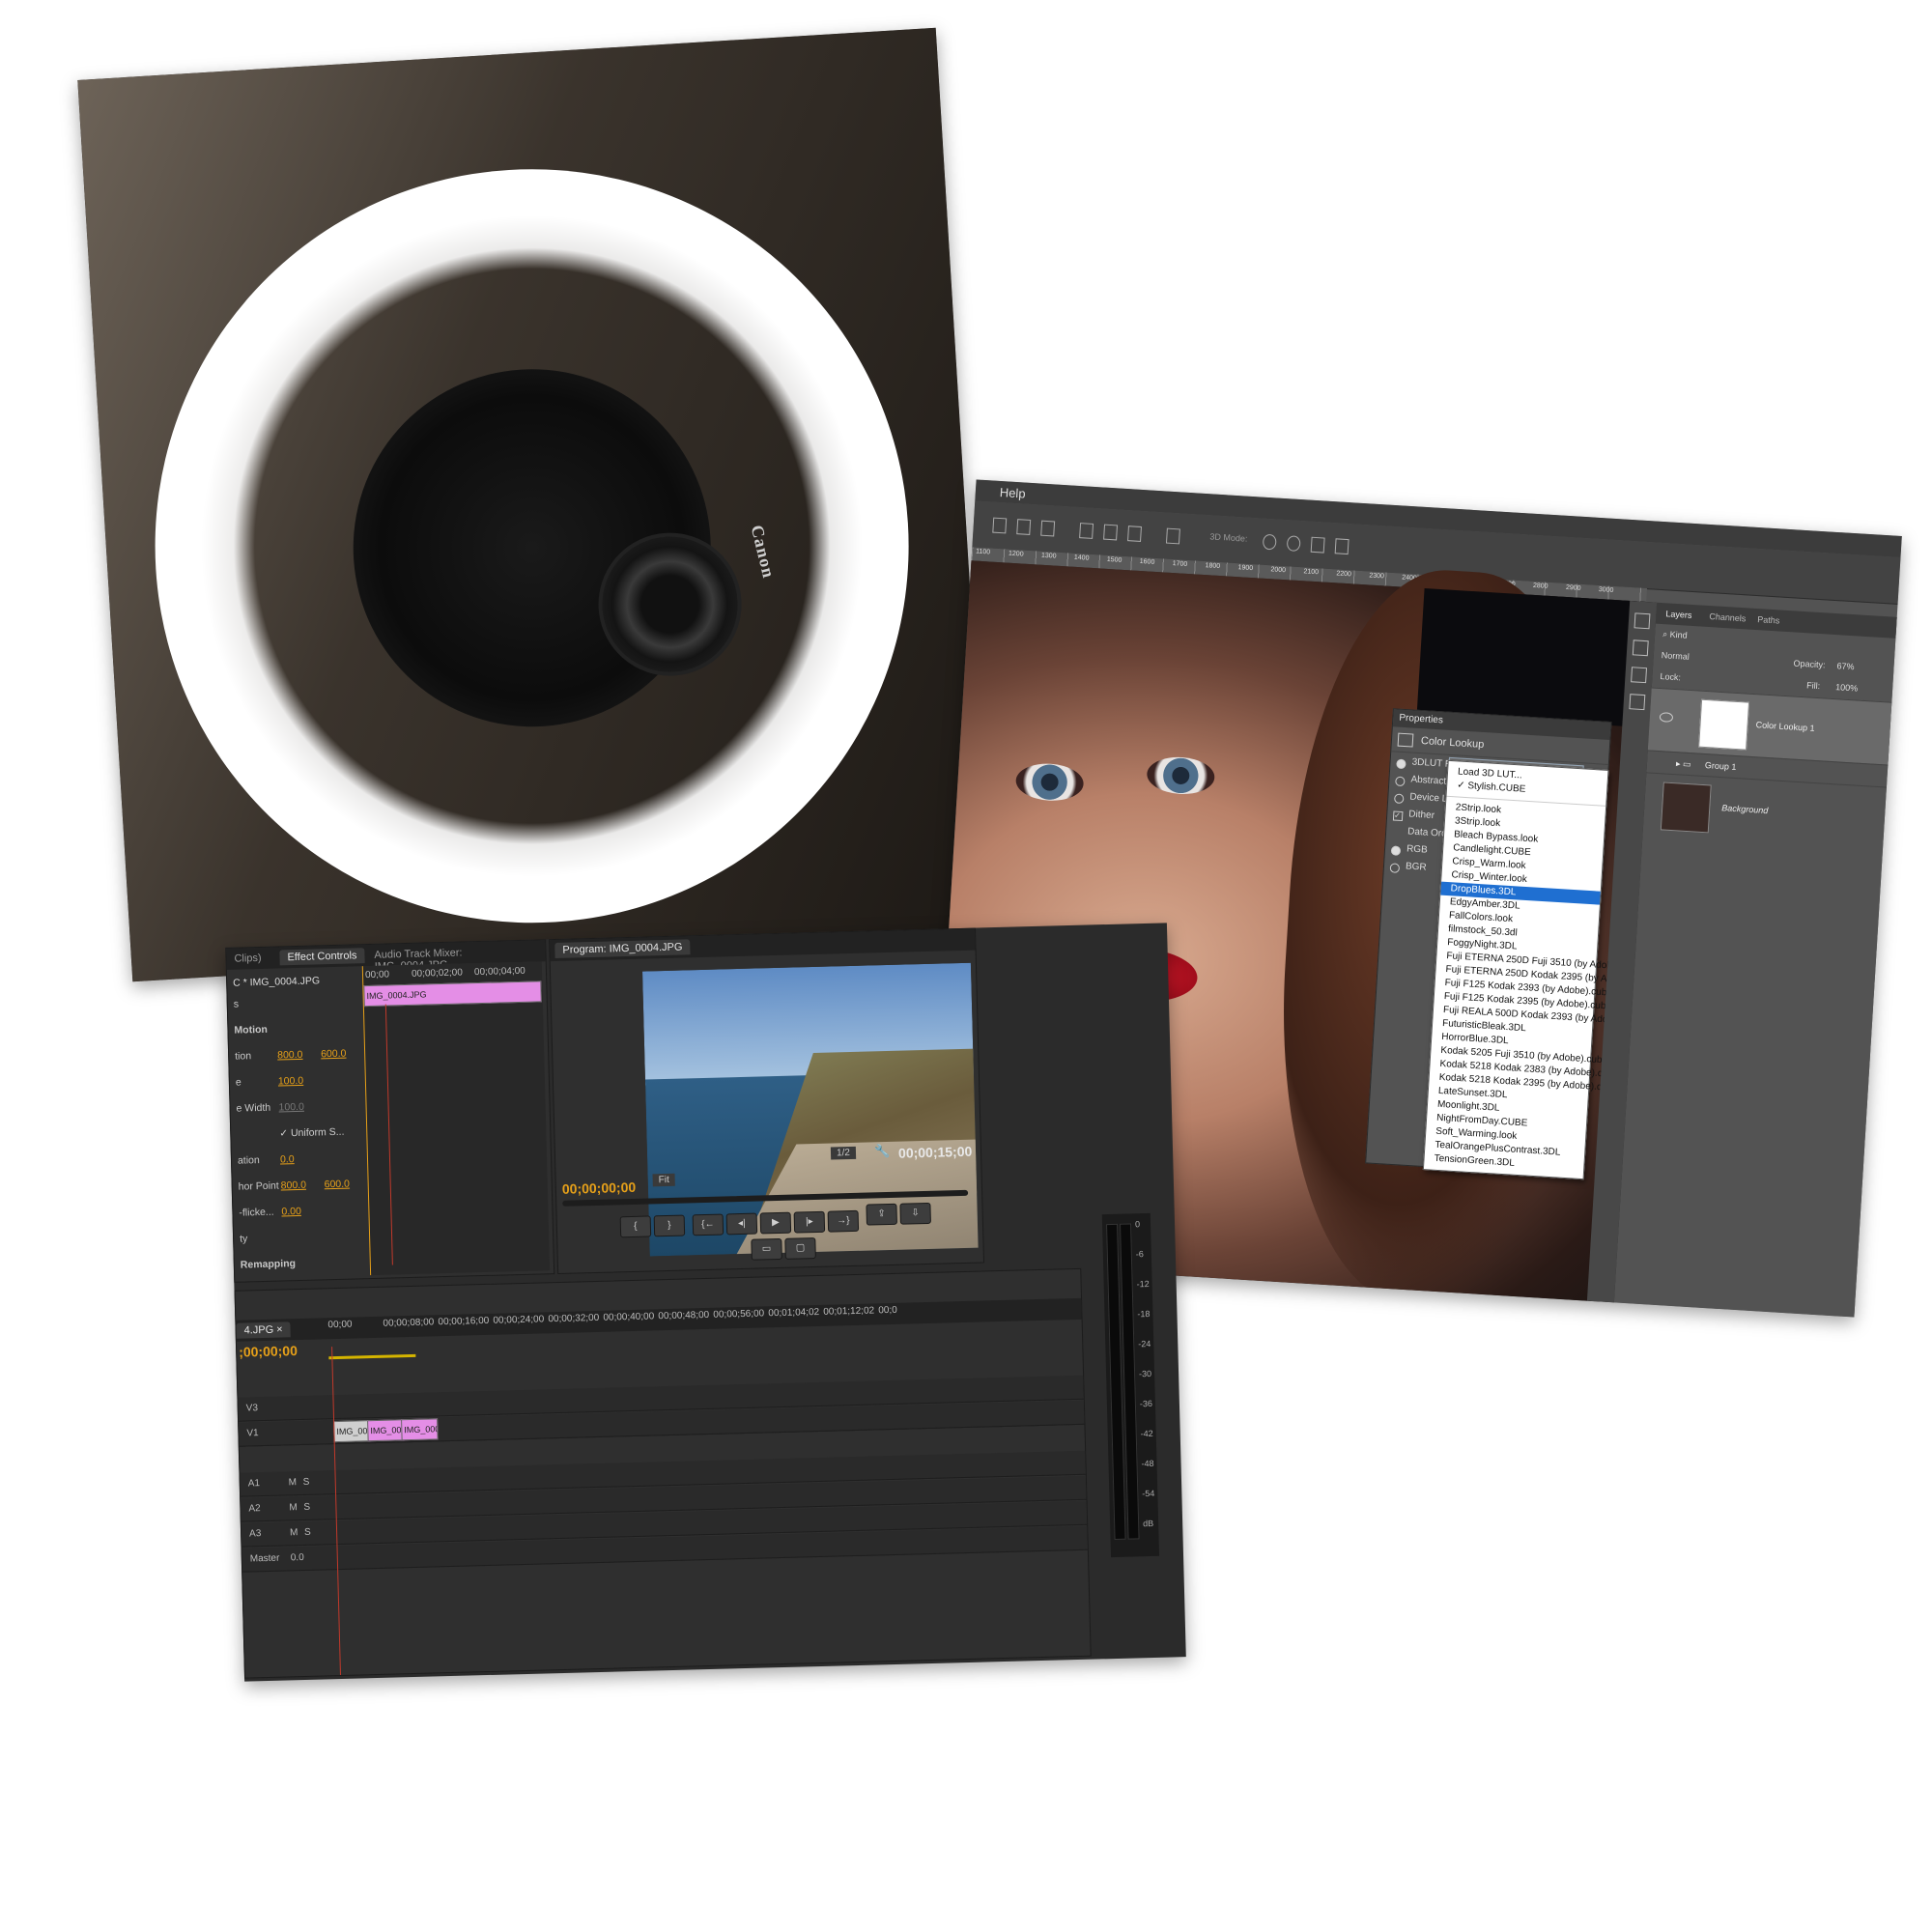 This screenshot has width=1932, height=1932. What do you see at coordinates (1180, 564) in the screenshot?
I see `ruler-tick-label: 1700` at bounding box center [1180, 564].